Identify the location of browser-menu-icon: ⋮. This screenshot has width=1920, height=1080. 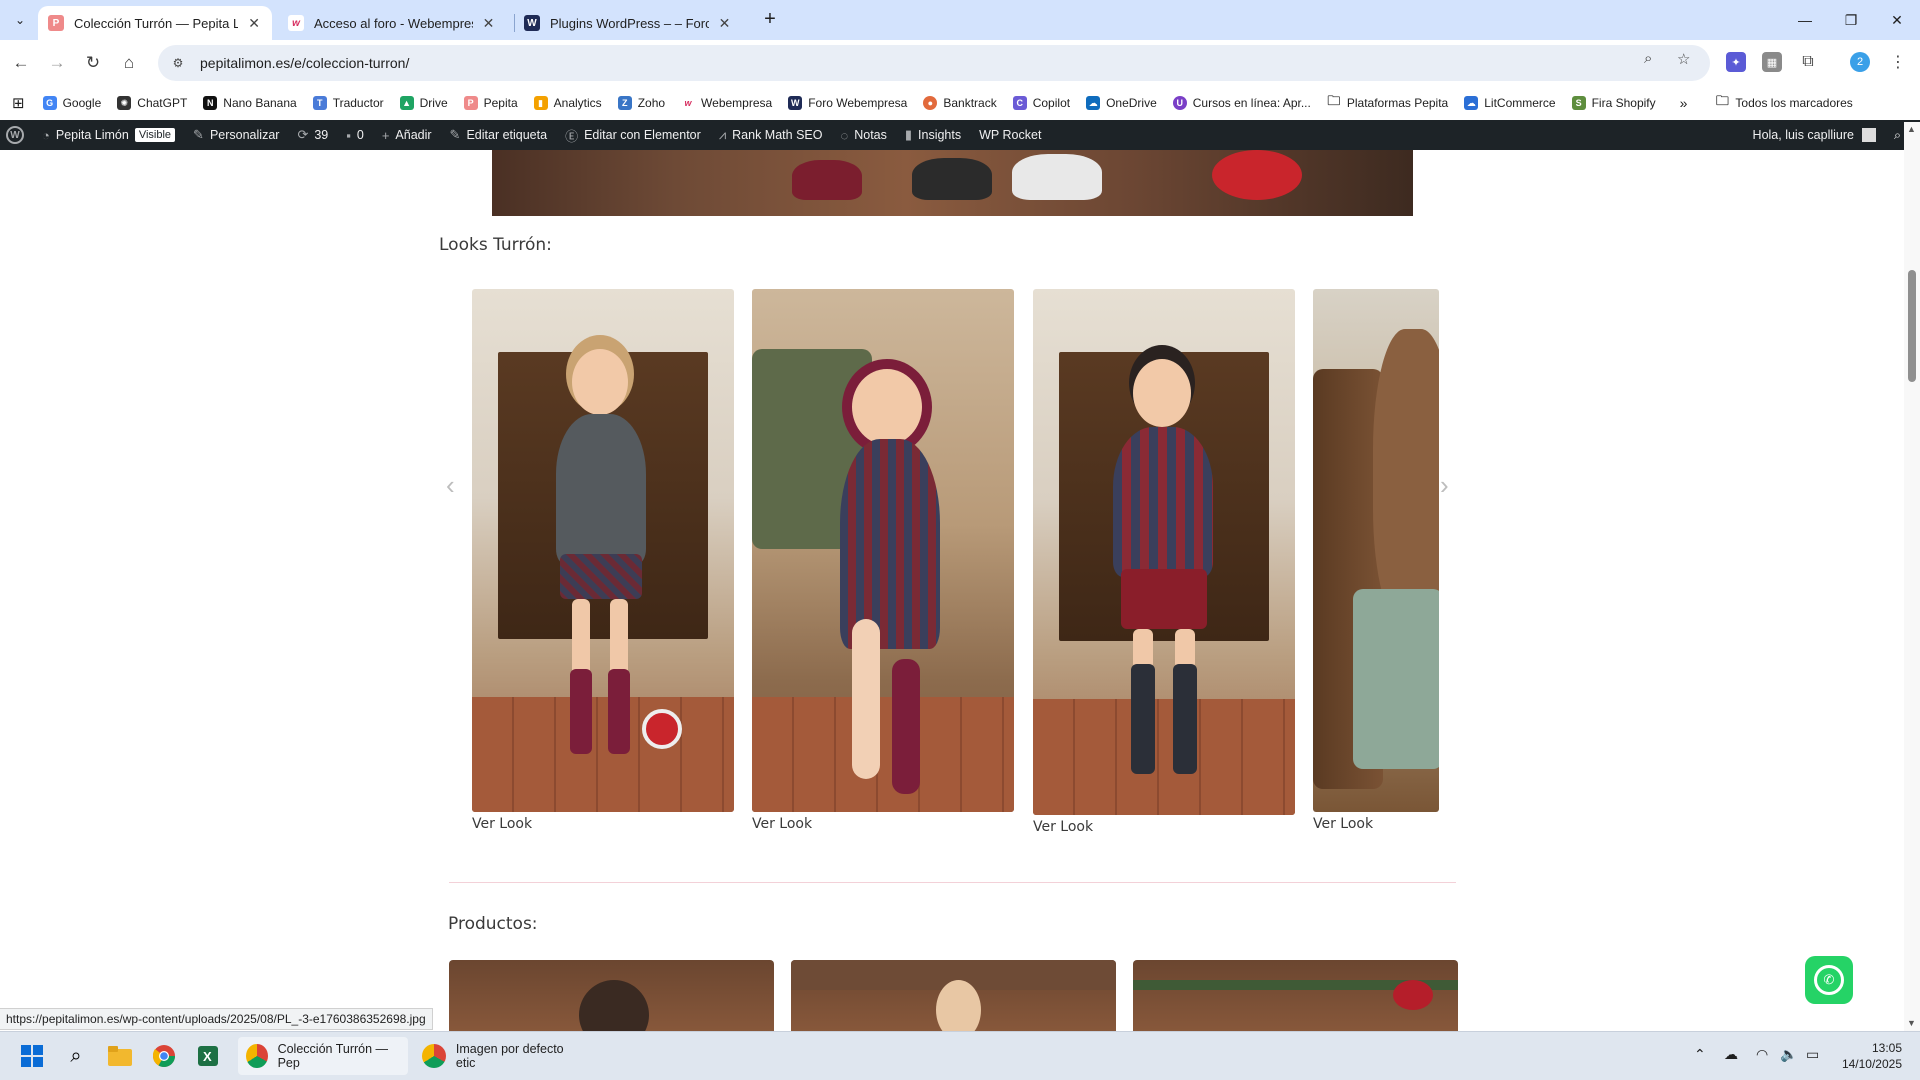
(1898, 62).